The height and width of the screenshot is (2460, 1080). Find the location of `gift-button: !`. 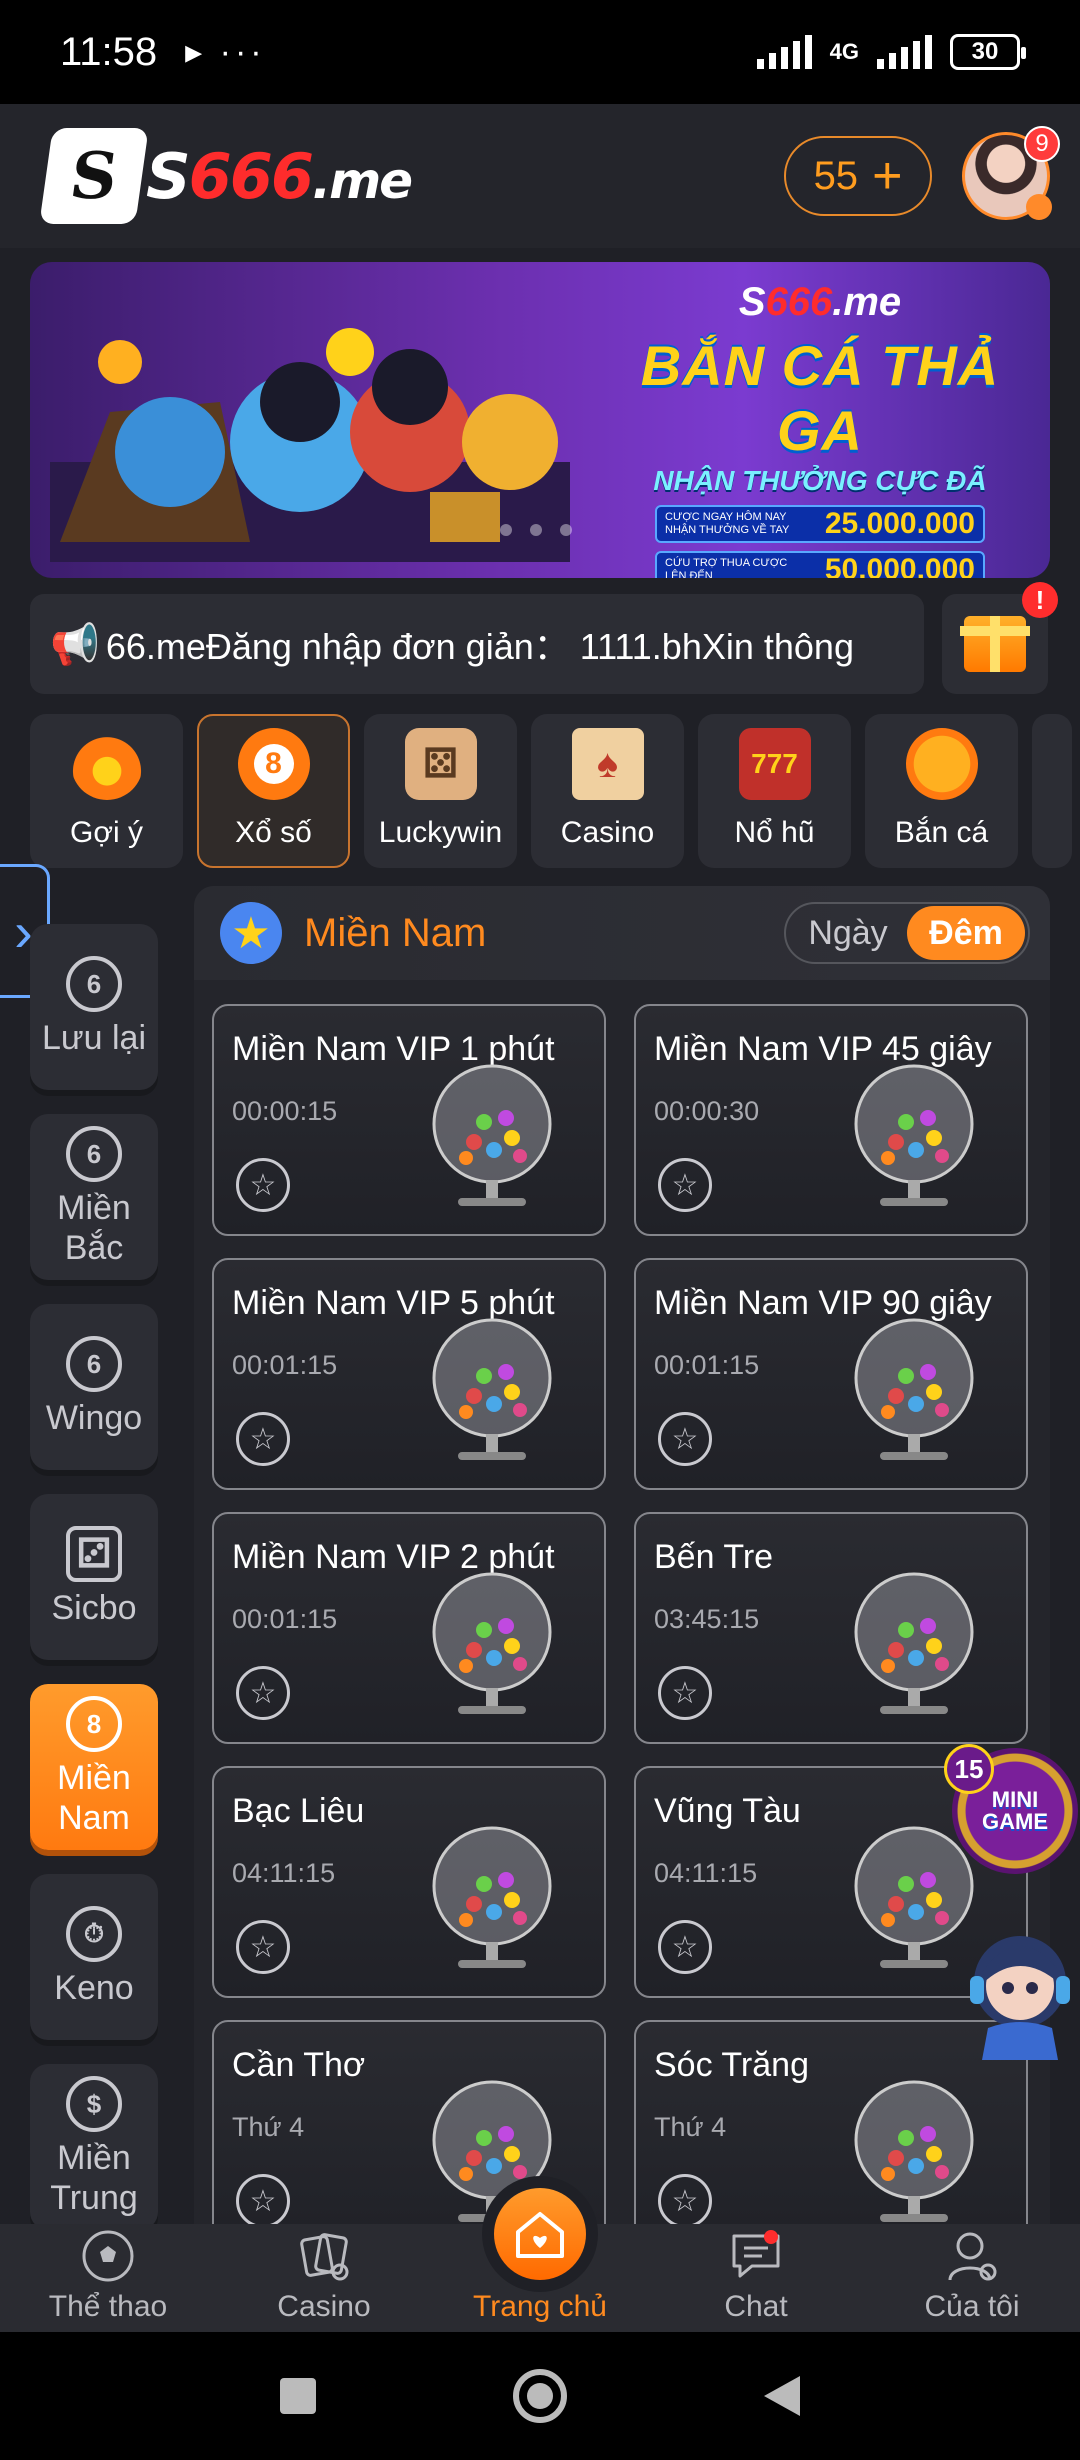

gift-button: ! is located at coordinates (1000, 638).